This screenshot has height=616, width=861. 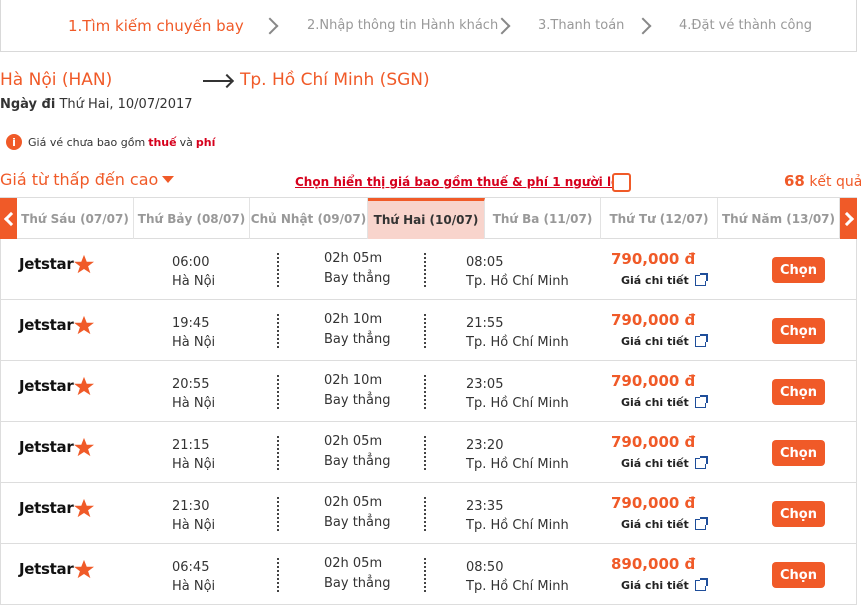 I want to click on next-day-button, so click(x=848, y=218).